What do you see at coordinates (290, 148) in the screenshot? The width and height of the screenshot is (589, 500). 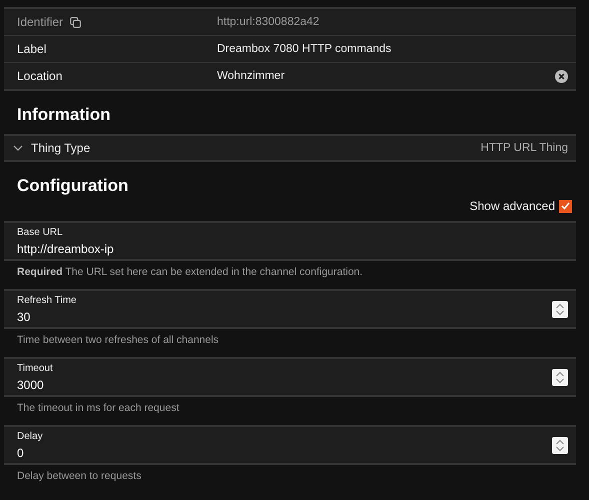 I see `thing-type-row: Thing Type HTTP URL Thing` at bounding box center [290, 148].